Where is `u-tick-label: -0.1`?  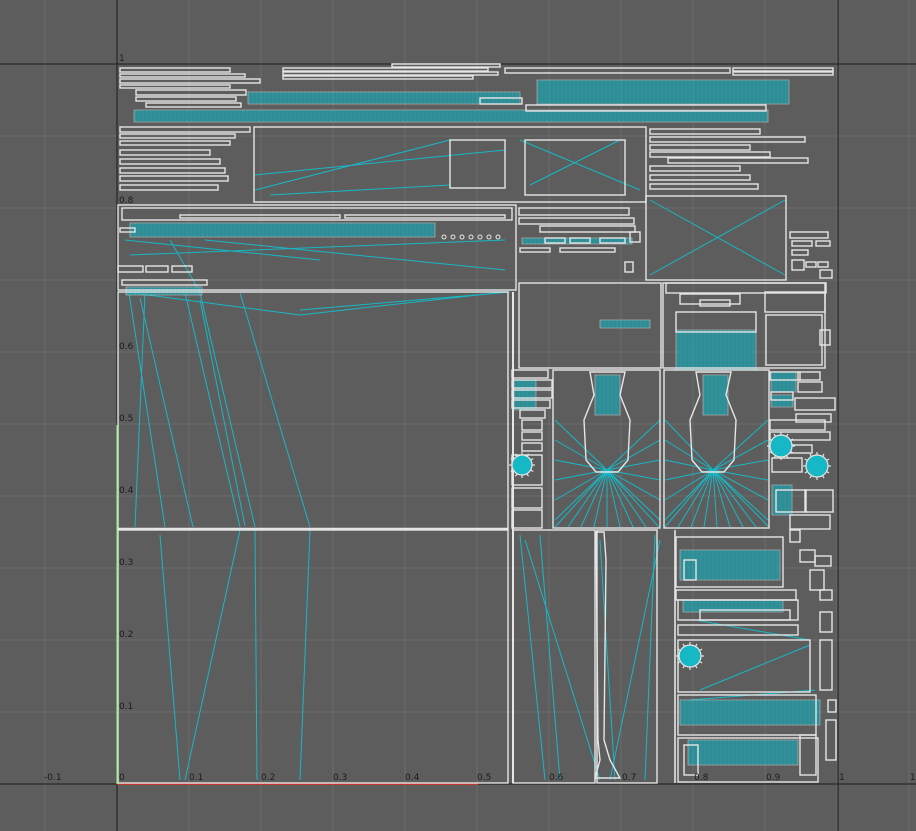
u-tick-label: -0.1 is located at coordinates (53, 778).